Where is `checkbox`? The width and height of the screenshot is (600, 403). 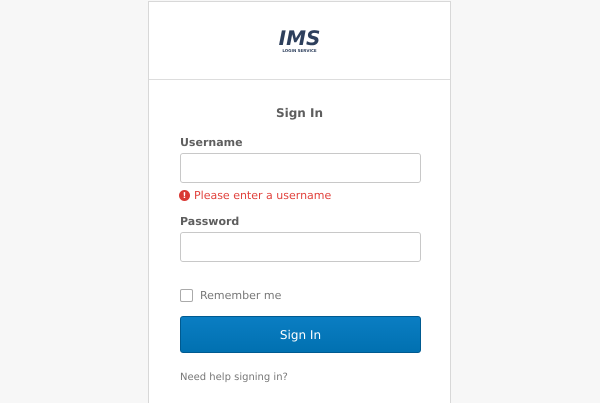 checkbox is located at coordinates (186, 295).